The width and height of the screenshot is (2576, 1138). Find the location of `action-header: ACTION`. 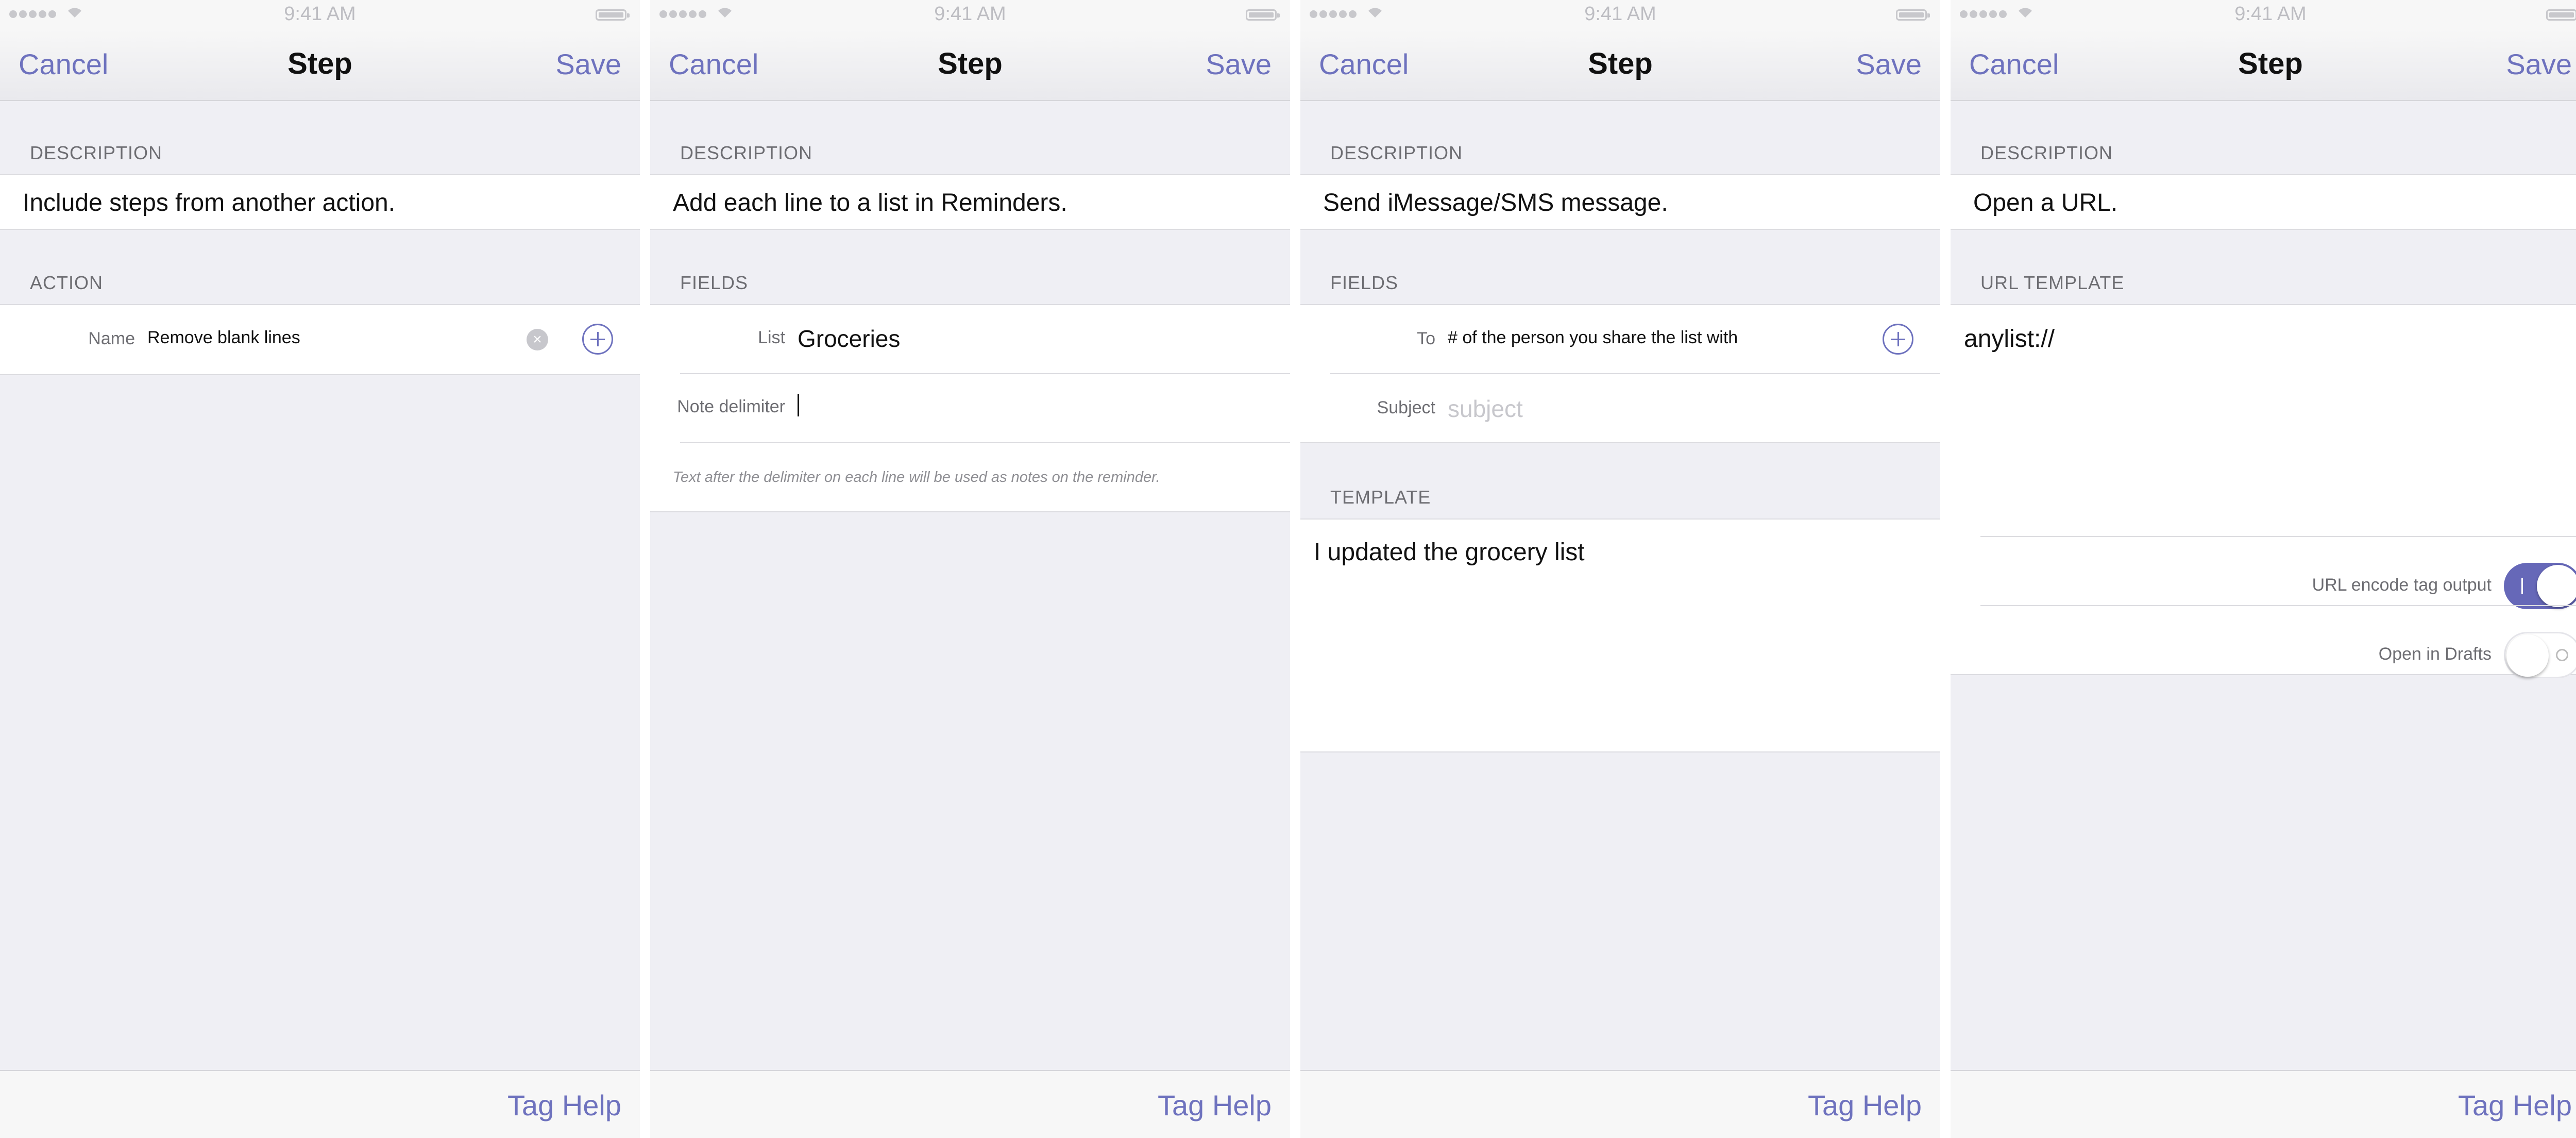

action-header: ACTION is located at coordinates (67, 282).